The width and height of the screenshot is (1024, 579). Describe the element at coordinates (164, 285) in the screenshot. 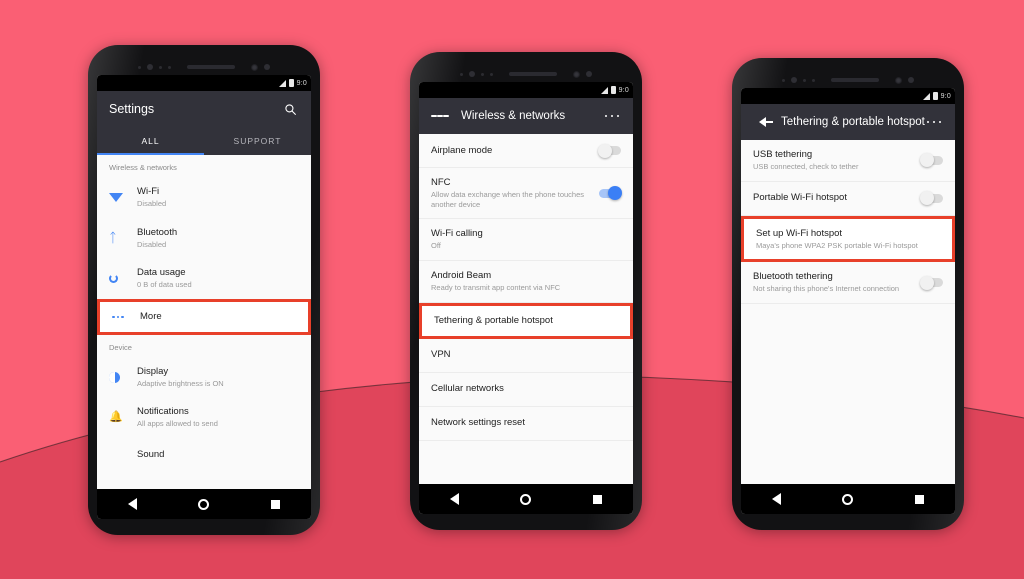

I see `list-item-subtitle: 0 B of data used` at that location.